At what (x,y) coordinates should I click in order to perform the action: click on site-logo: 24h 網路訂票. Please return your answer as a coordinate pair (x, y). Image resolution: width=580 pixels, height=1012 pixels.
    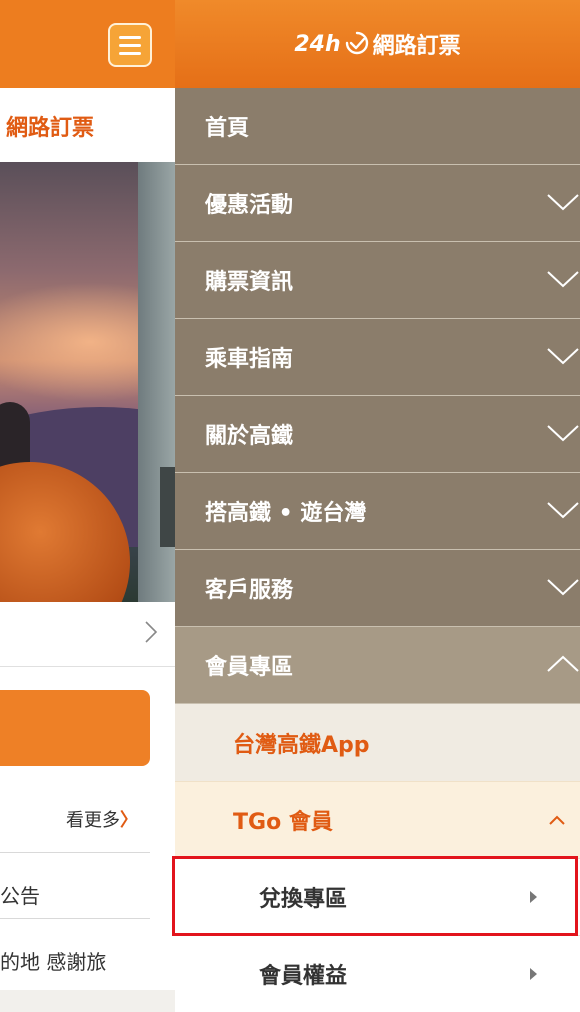
    Looking at the image, I should click on (377, 44).